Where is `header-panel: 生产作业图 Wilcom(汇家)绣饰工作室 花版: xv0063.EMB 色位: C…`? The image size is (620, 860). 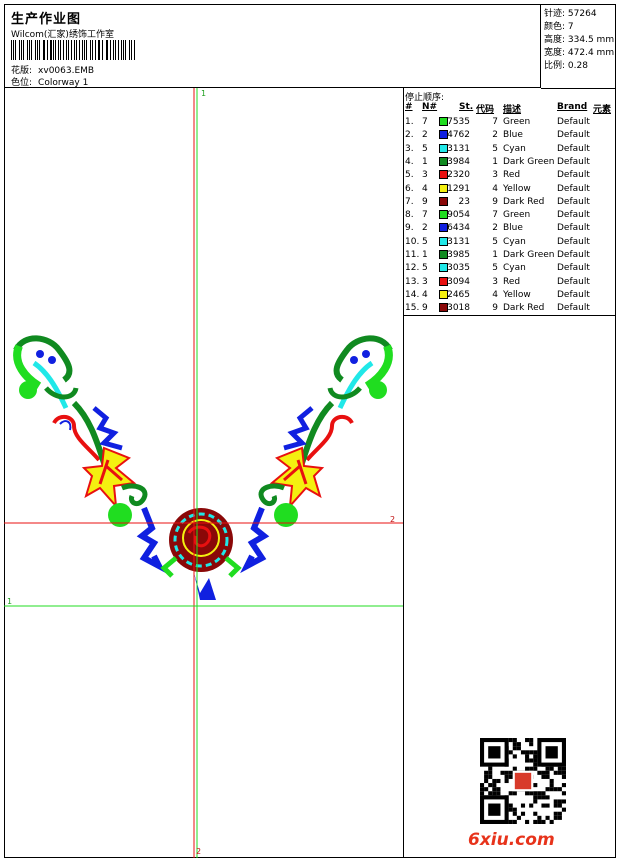
header-panel: 生产作业图 Wilcom(汇家)绣饰工作室 花版: xv0063.EMB 色位: C… is located at coordinates (272, 46).